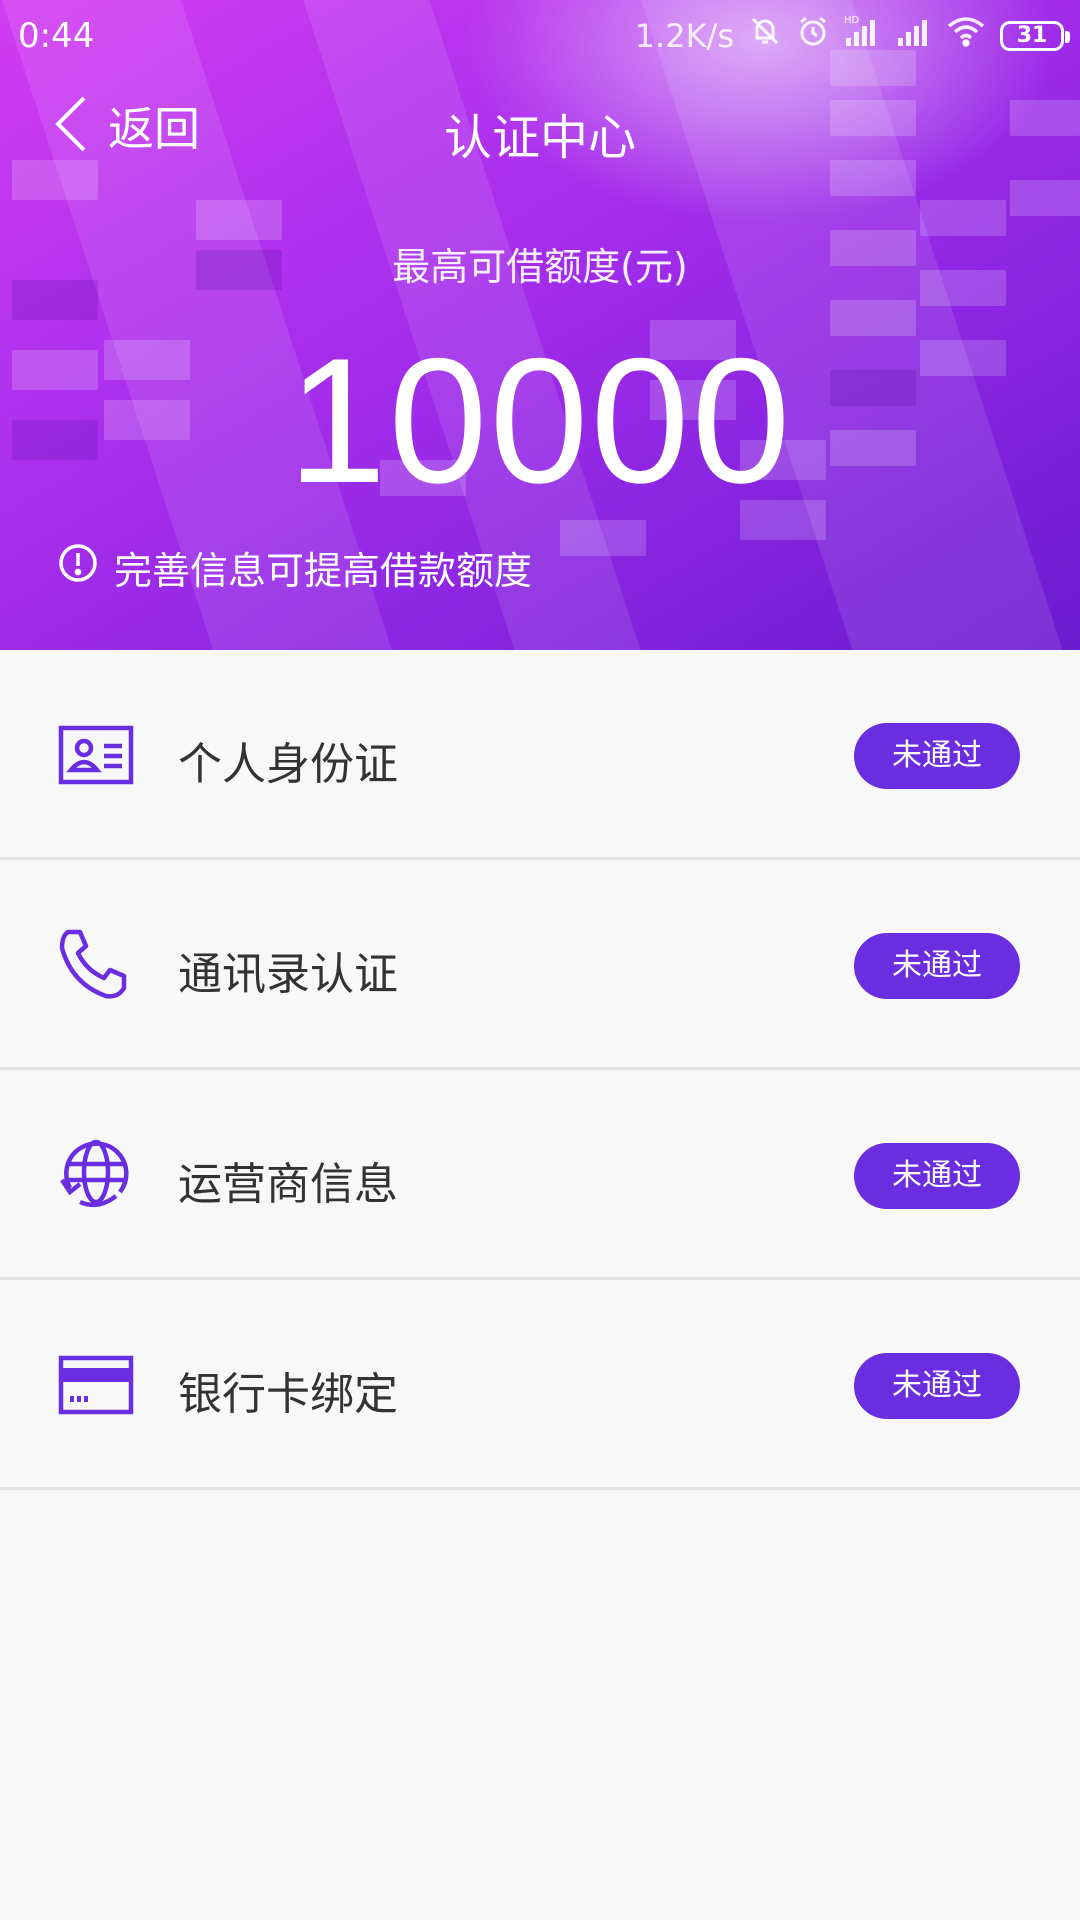  I want to click on credit-tip: 完善信息可提高借款额度, so click(295, 567).